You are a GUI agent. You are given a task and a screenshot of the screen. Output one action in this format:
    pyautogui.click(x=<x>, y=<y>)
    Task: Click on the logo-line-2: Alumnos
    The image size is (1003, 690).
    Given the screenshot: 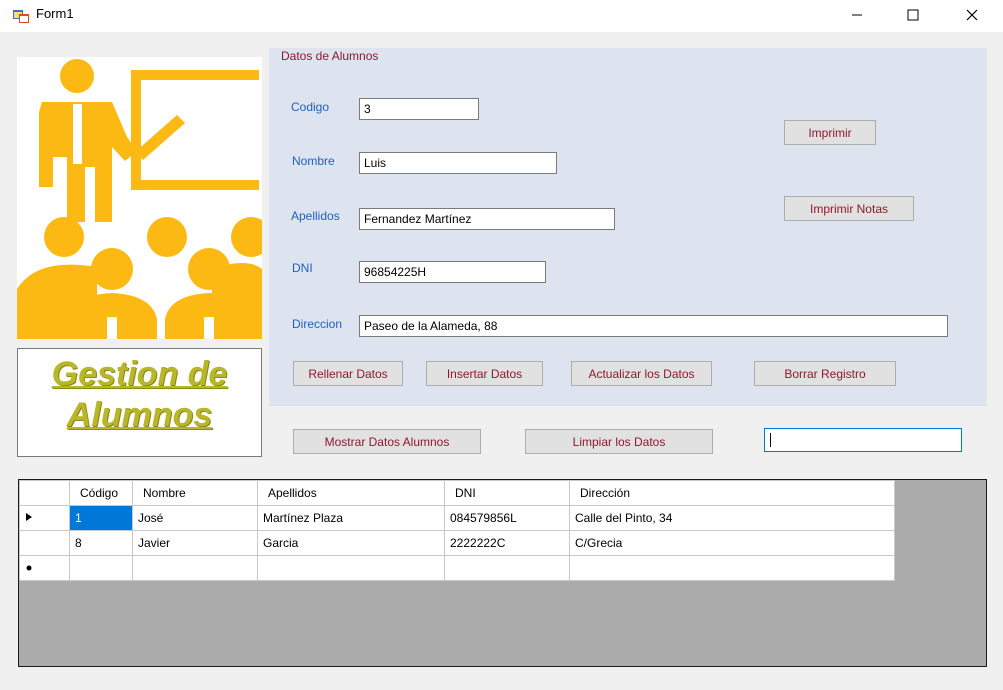 What is the action you would take?
    pyautogui.click(x=139, y=415)
    